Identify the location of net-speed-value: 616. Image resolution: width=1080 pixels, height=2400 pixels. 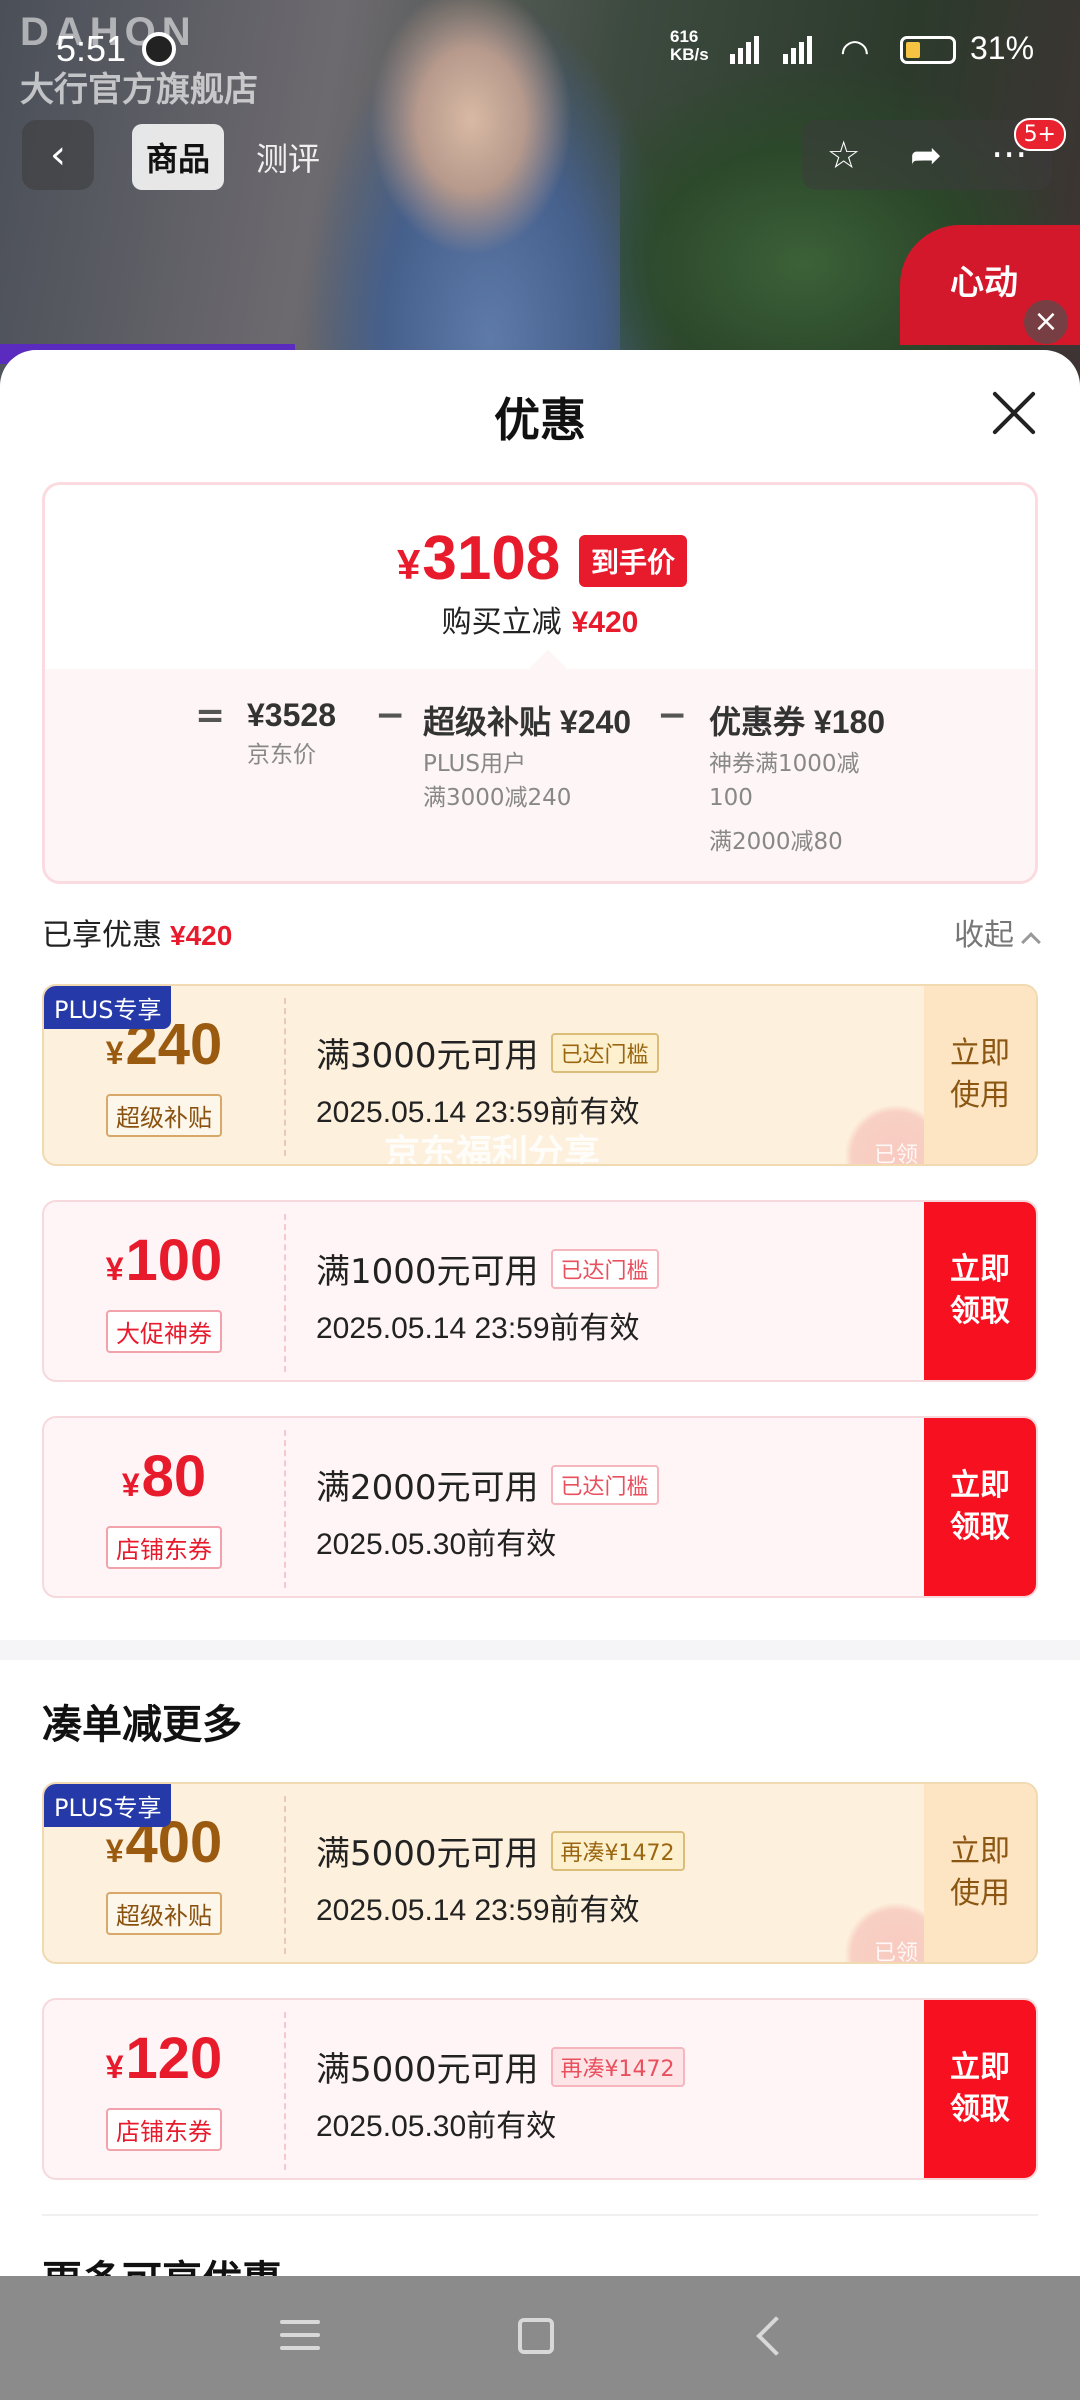
(684, 36).